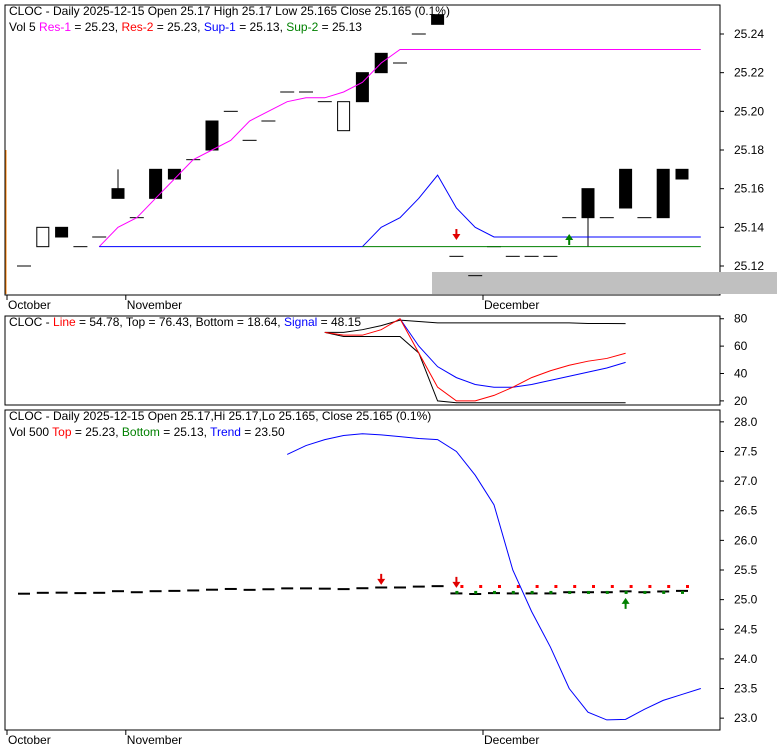 The width and height of the screenshot is (780, 745). Describe the element at coordinates (604, 283) in the screenshot. I see `volume-bar` at that location.